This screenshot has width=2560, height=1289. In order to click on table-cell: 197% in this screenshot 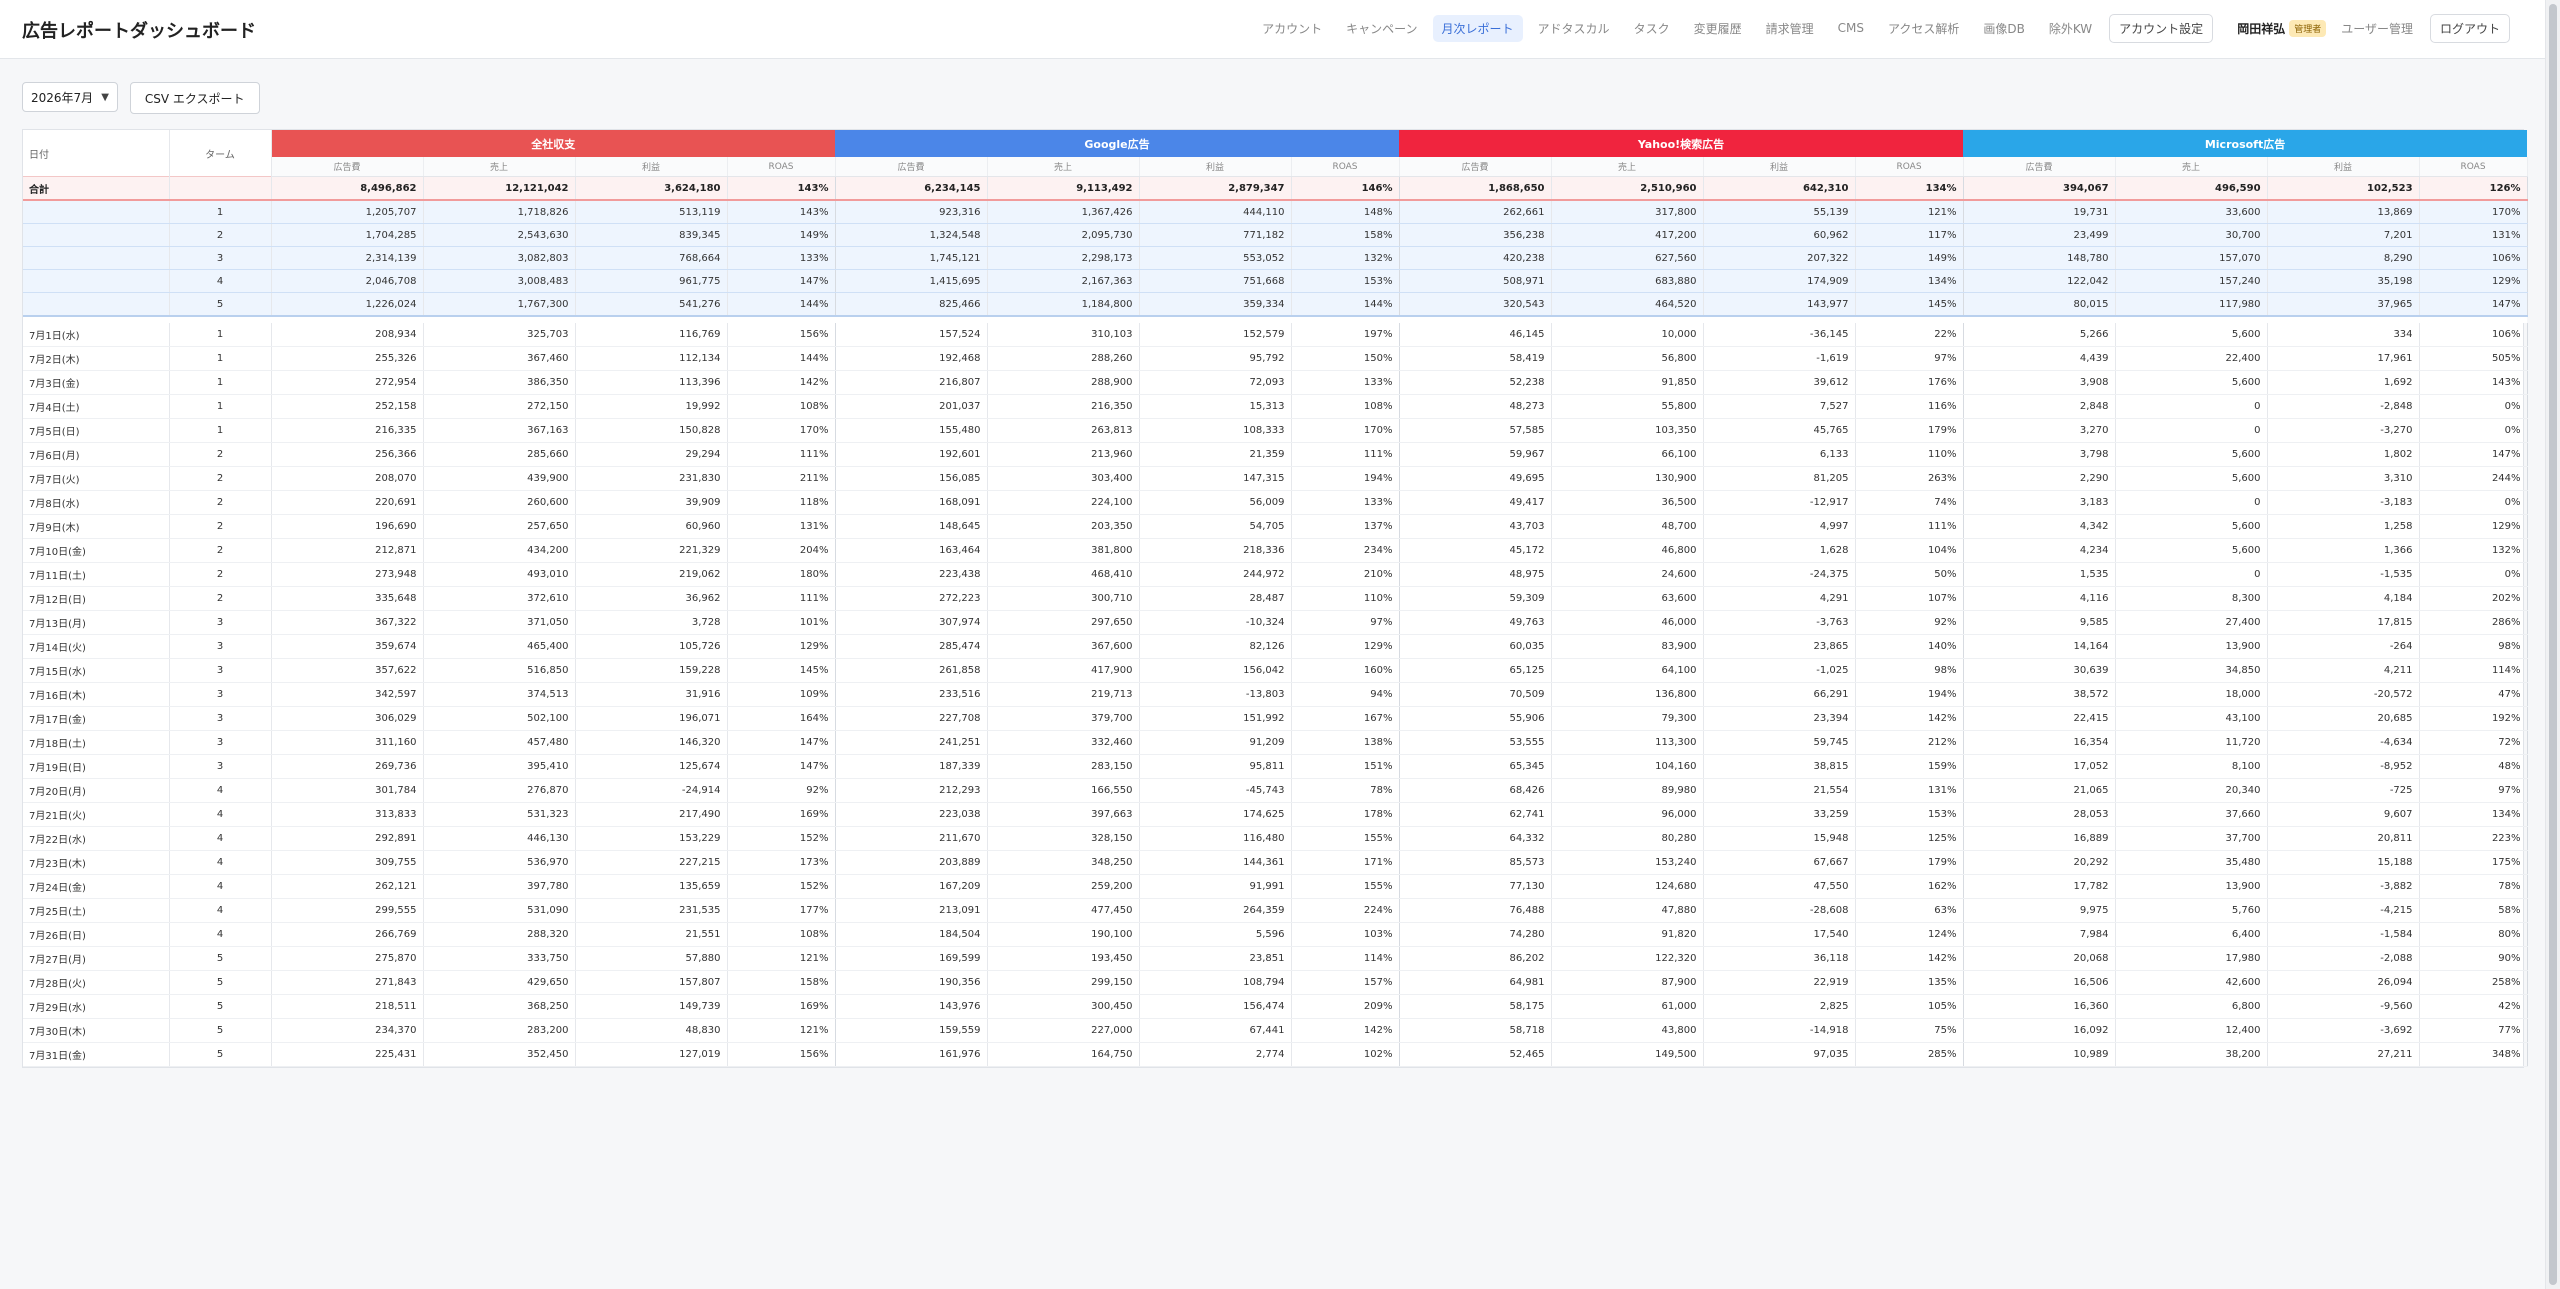, I will do `click(1345, 335)`.